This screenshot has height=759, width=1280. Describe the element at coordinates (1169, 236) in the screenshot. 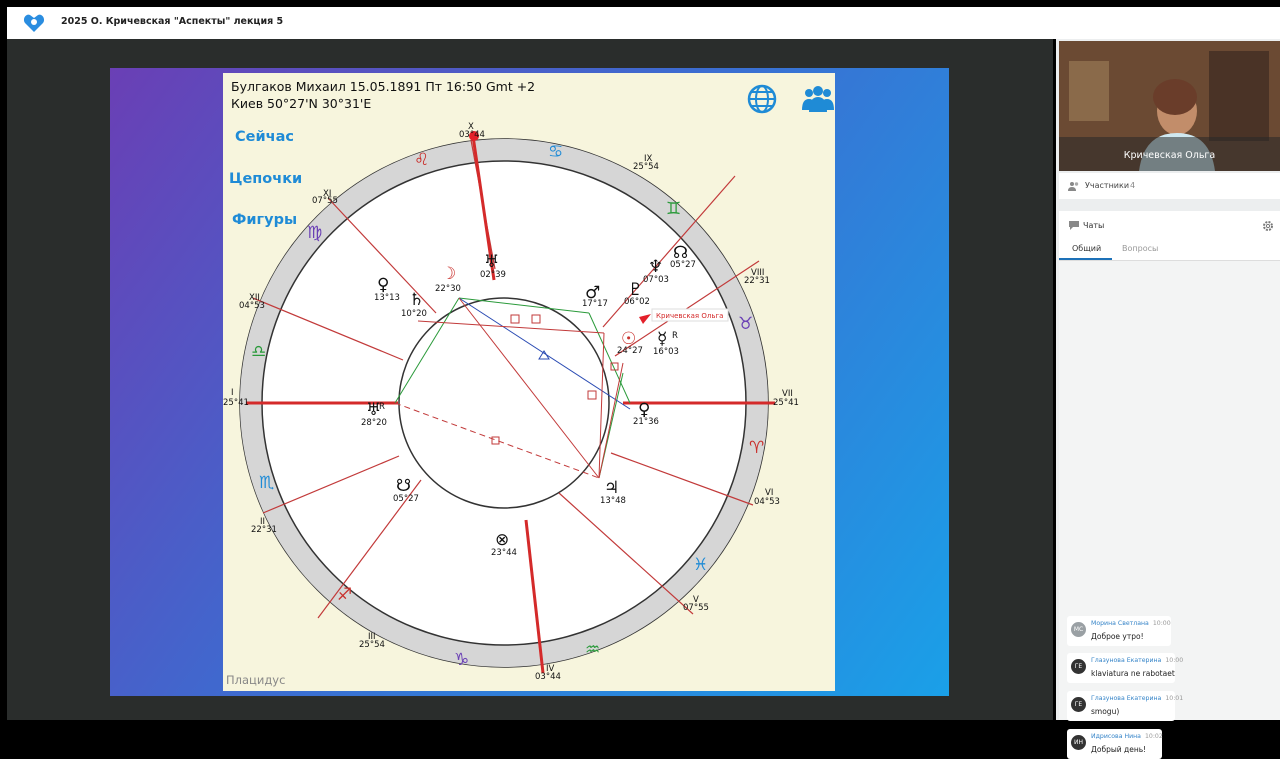

I see `chat-header: Чаты Общий Вопросы` at that location.